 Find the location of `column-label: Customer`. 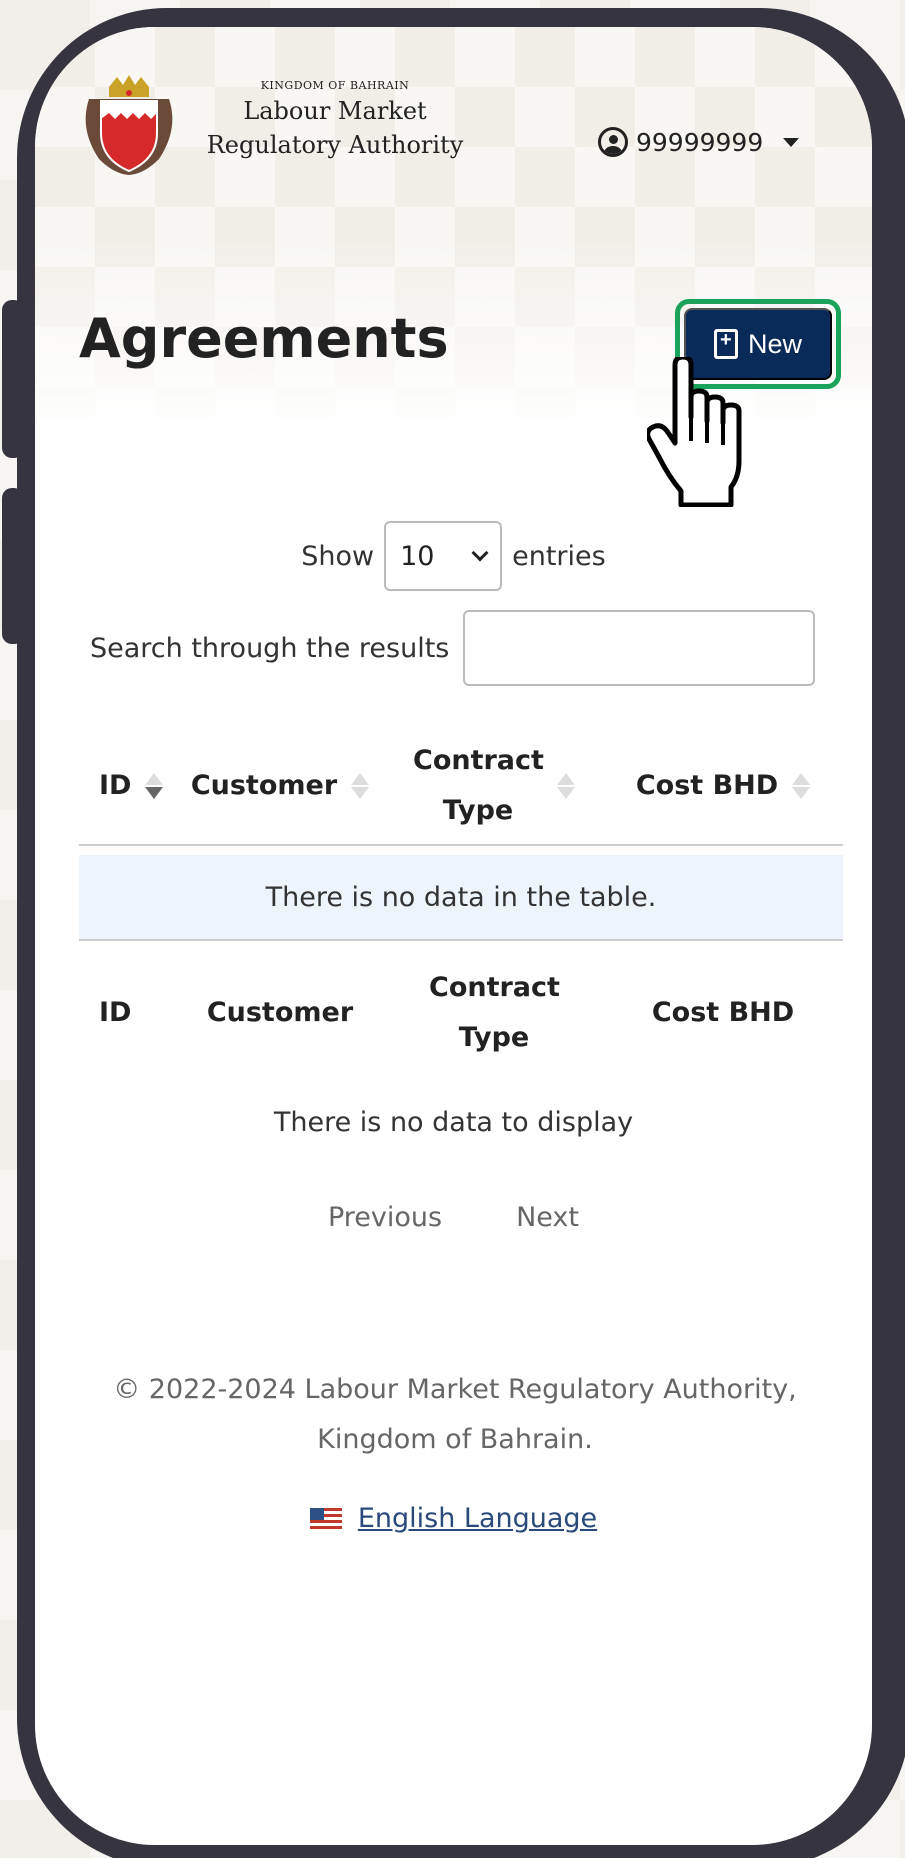

column-label: Customer is located at coordinates (264, 785).